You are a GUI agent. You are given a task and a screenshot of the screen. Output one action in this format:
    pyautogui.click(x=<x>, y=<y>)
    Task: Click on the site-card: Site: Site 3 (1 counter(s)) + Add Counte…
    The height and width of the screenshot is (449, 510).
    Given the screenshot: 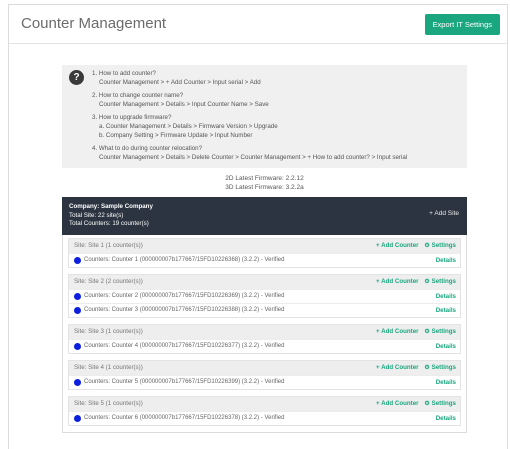 What is the action you would take?
    pyautogui.click(x=264, y=339)
    